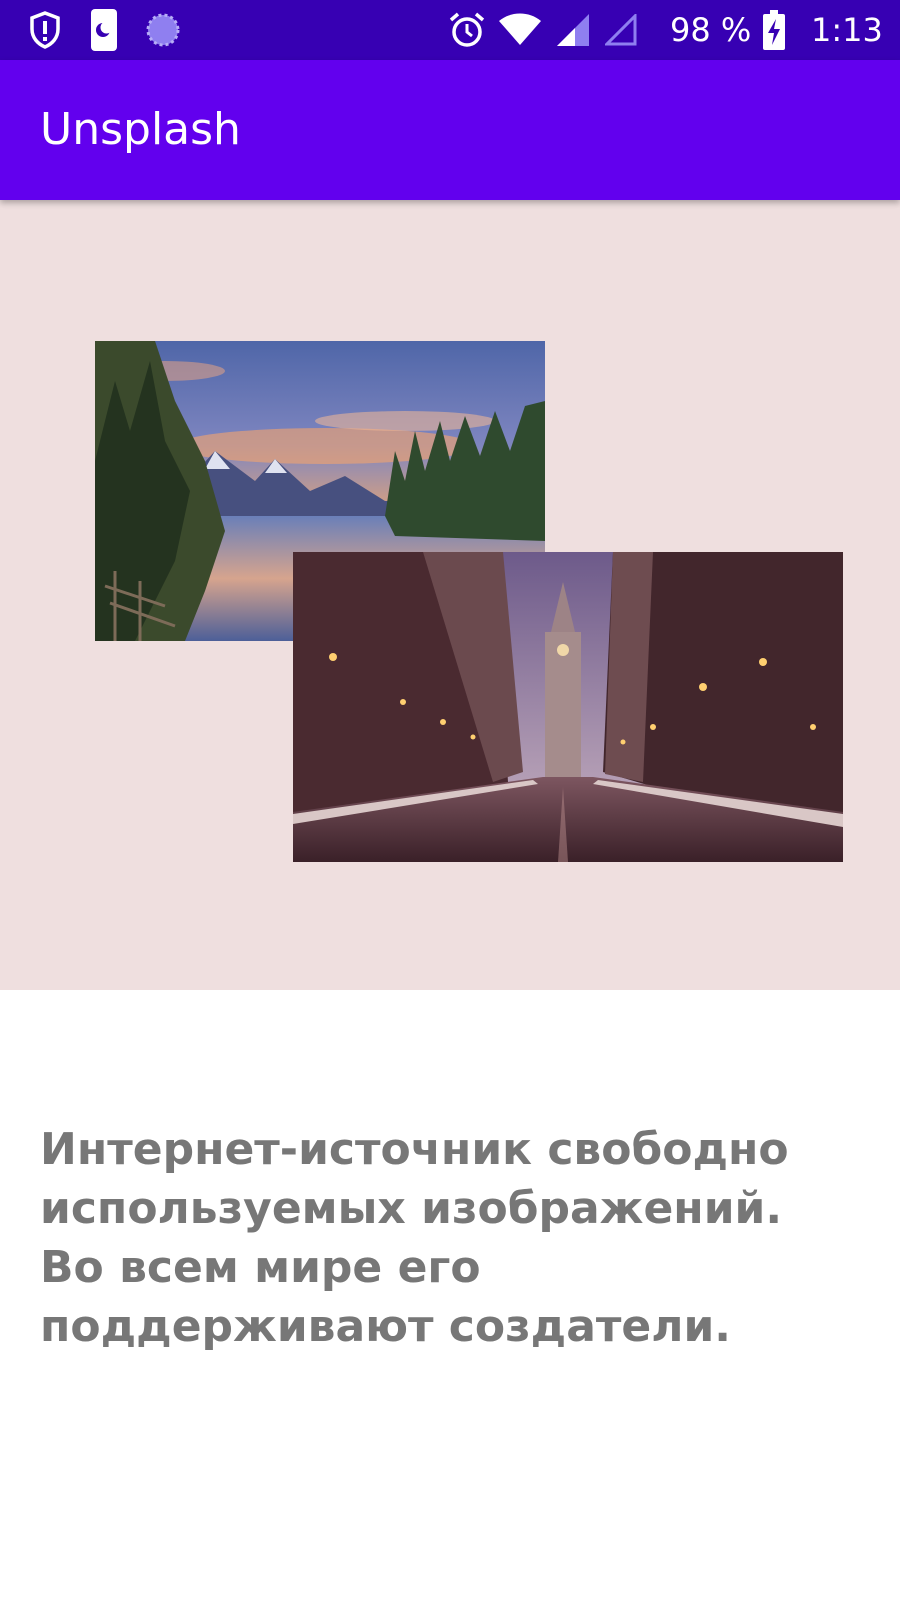 The height and width of the screenshot is (1600, 900). Describe the element at coordinates (621, 30) in the screenshot. I see `cellular-signal-empty-icon` at that location.